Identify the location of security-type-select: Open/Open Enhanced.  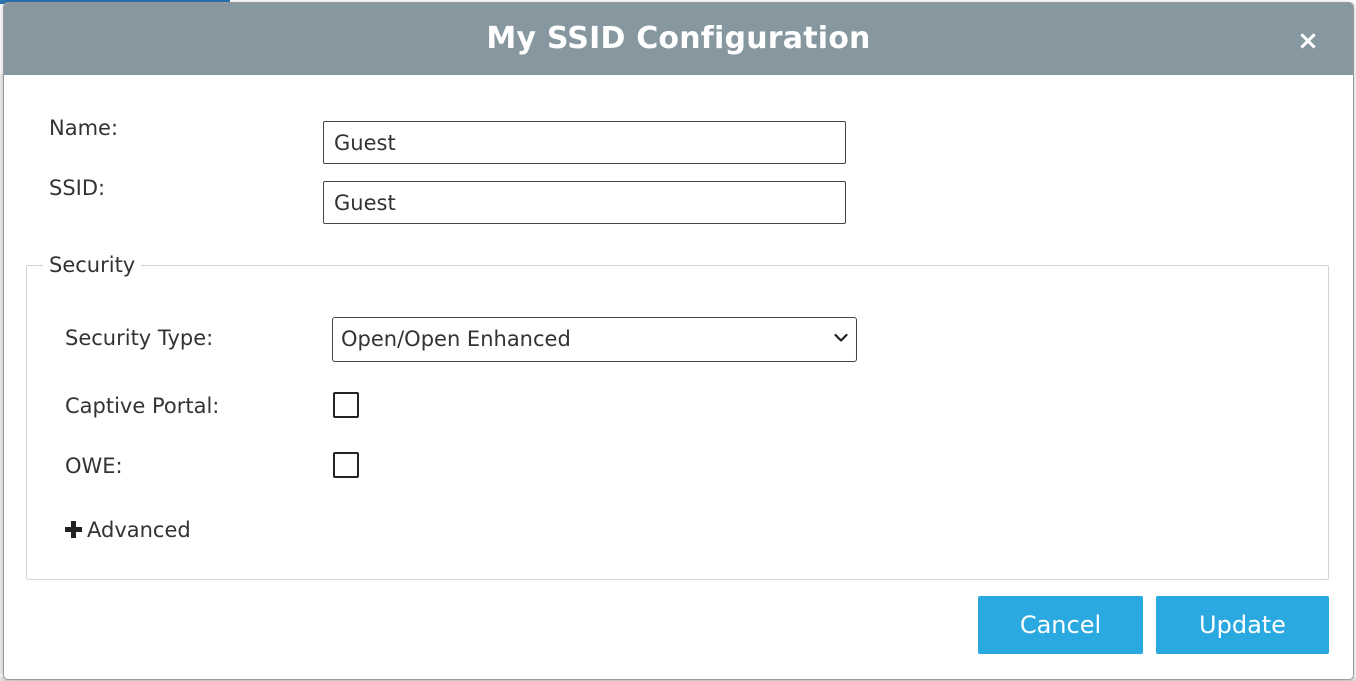
(594, 339).